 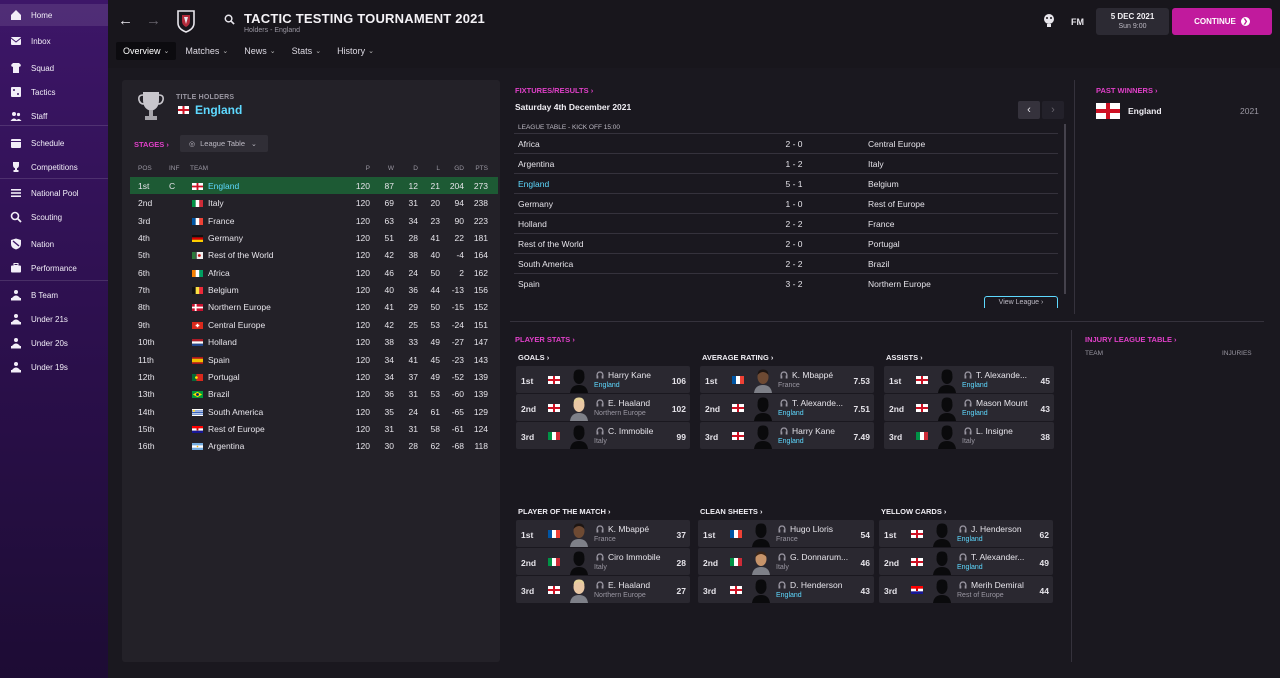 What do you see at coordinates (218, 394) in the screenshot?
I see `cell-team: Brazil` at bounding box center [218, 394].